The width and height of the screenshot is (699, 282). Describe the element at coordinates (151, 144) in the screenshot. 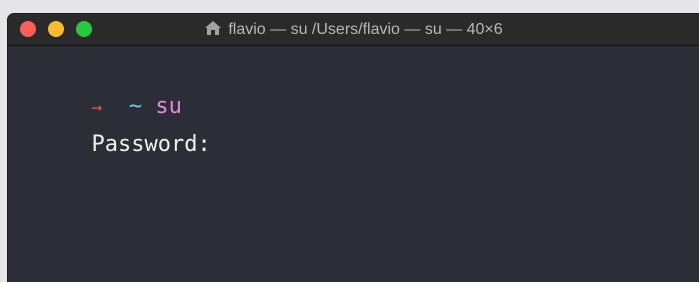

I see `password-prompt: Password:` at that location.